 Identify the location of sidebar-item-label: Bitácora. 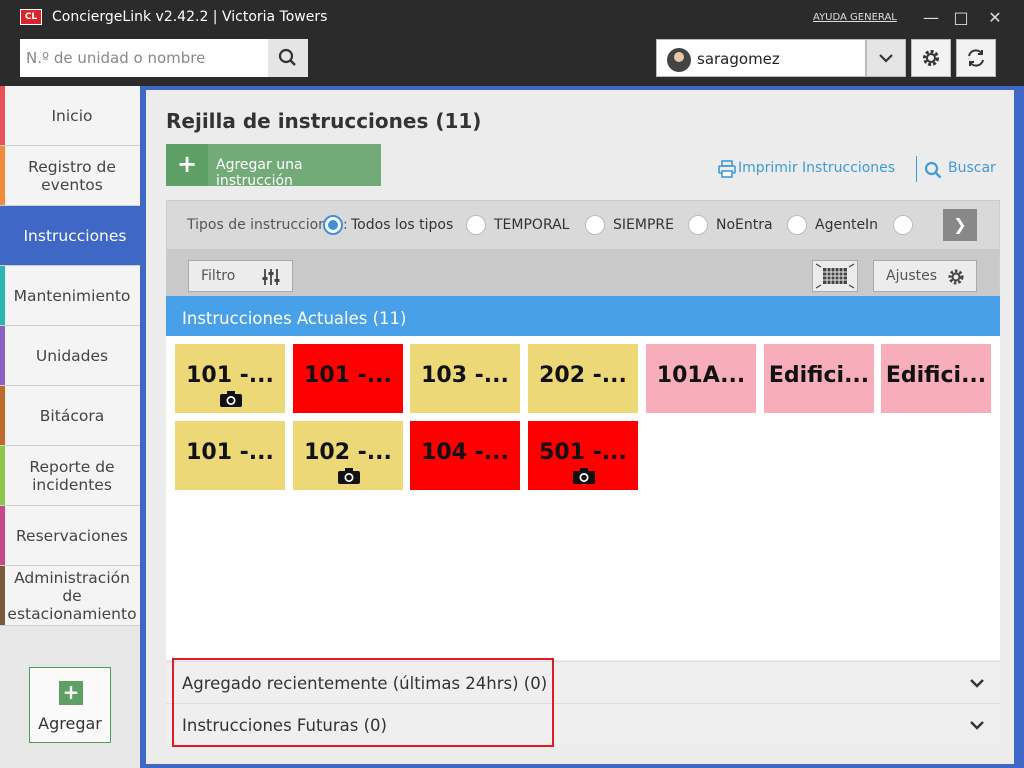
(72, 415).